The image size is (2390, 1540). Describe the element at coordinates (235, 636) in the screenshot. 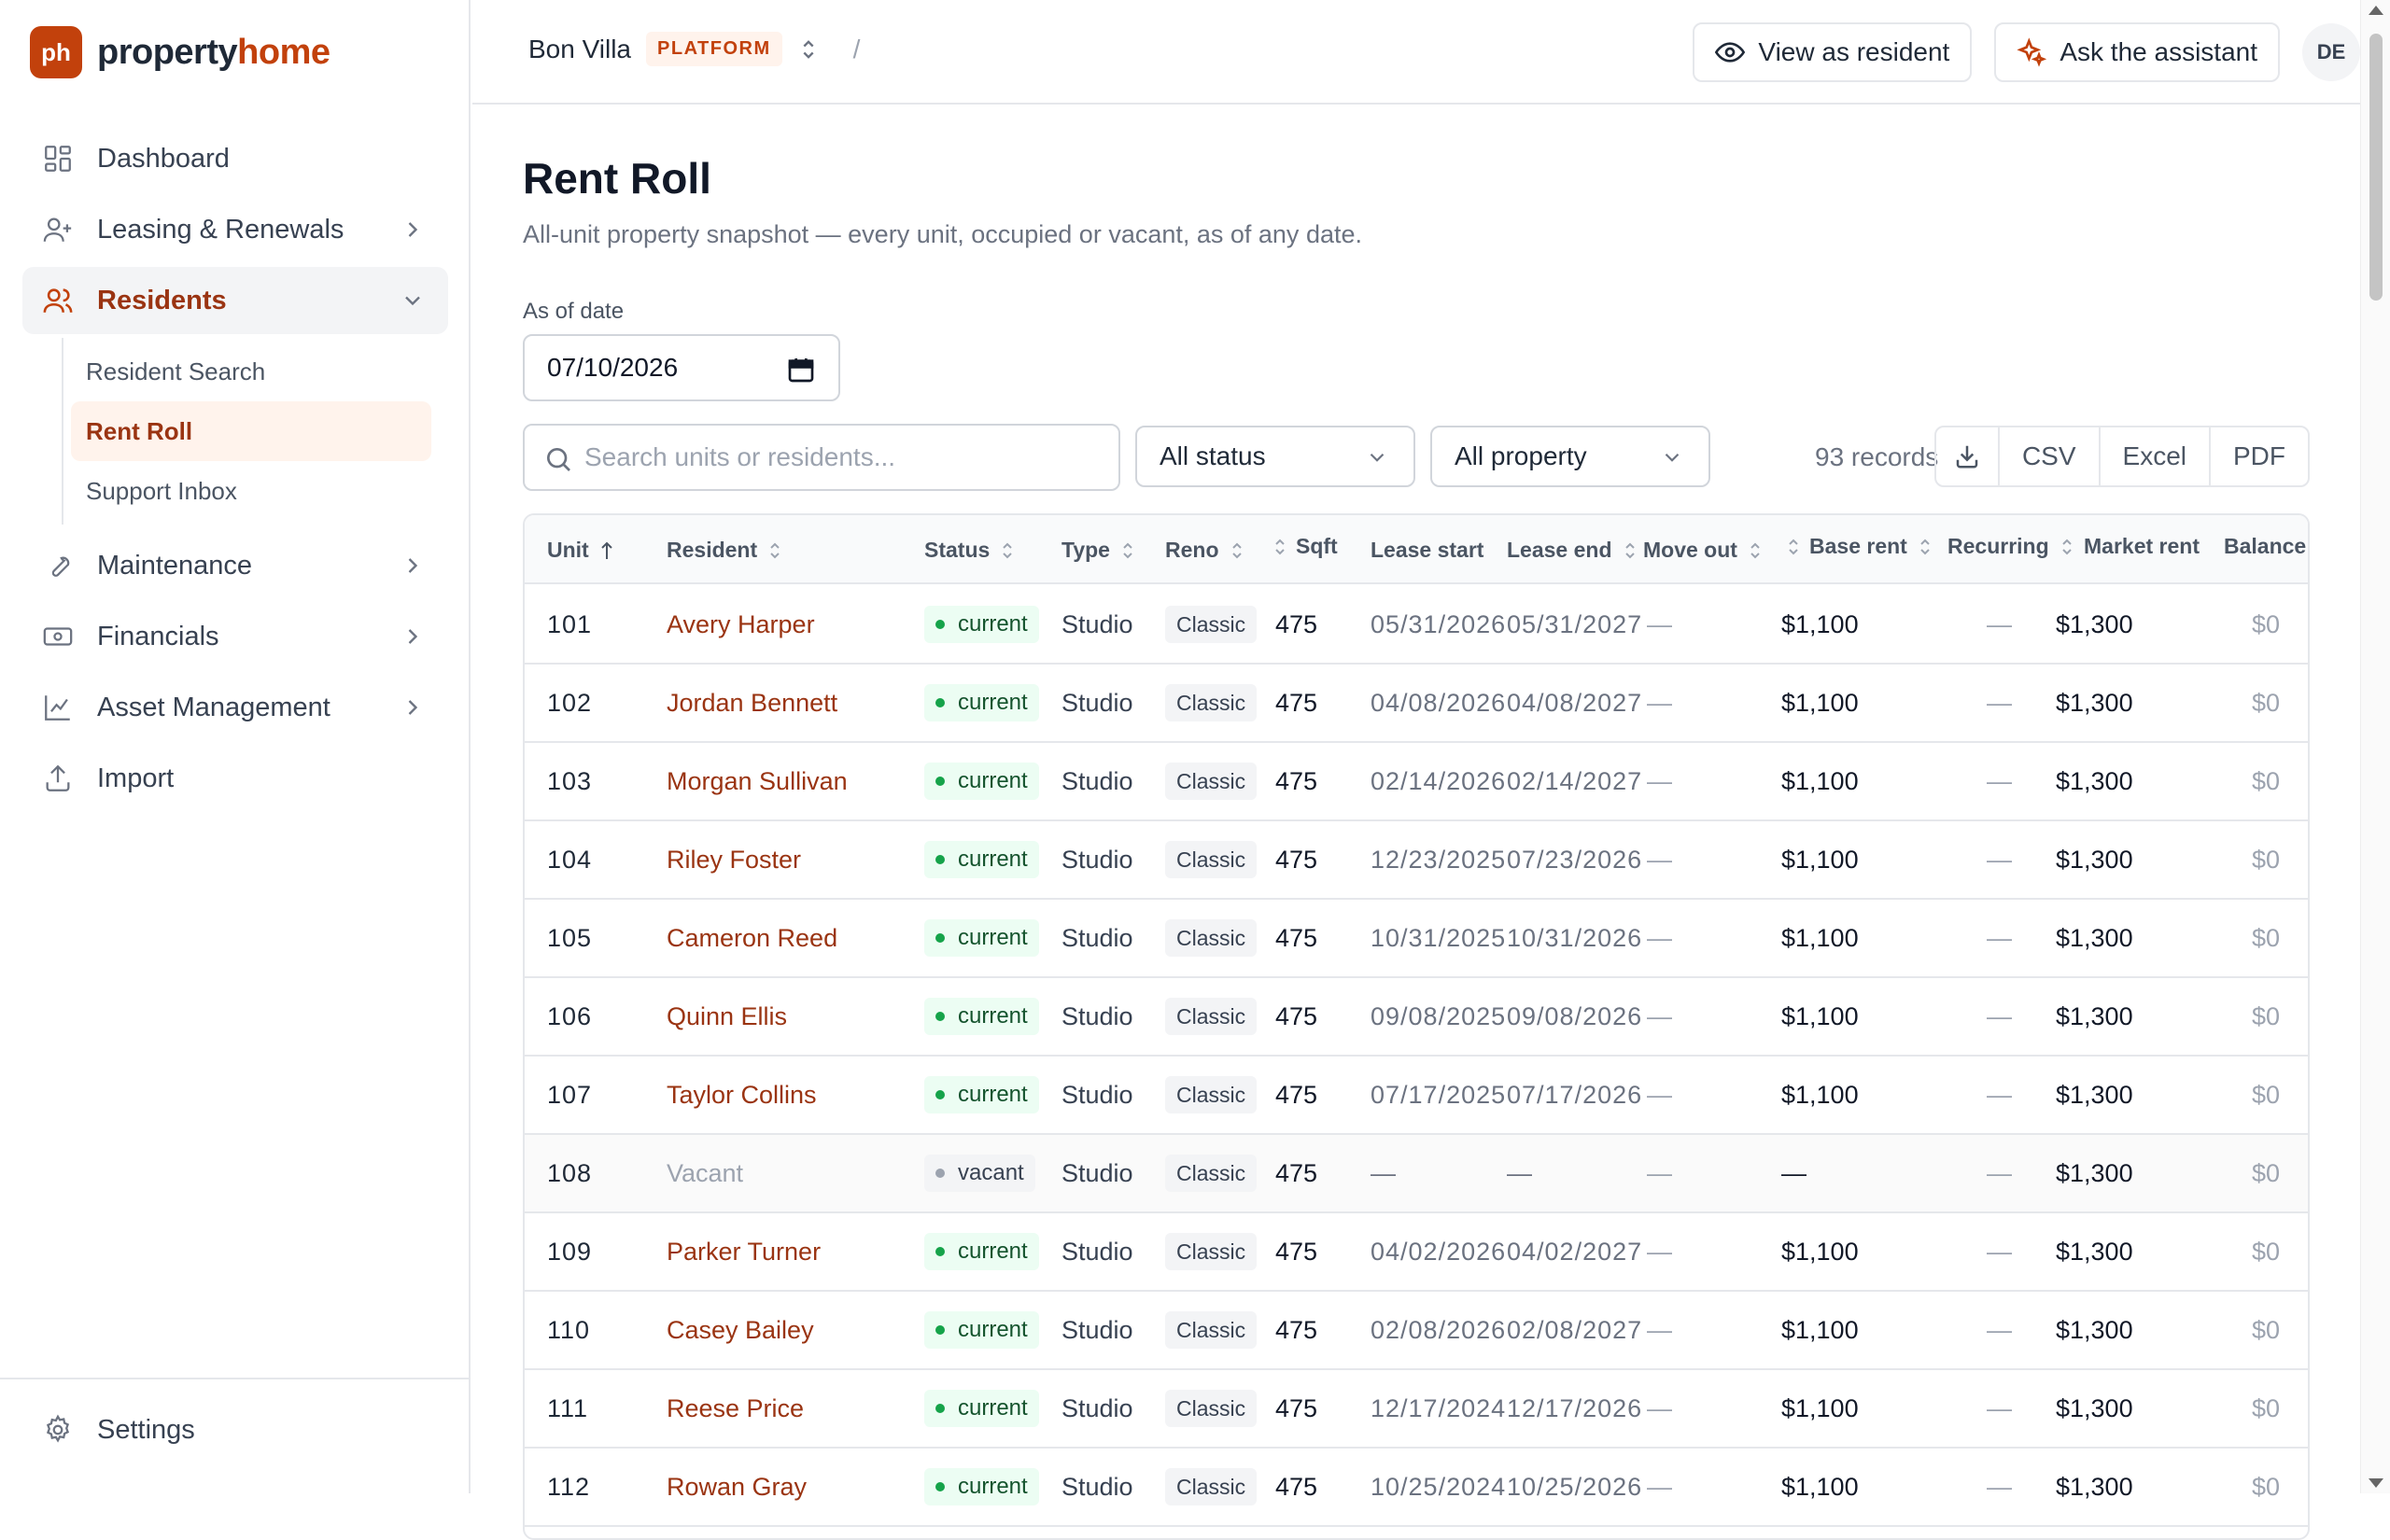

I see `sidebar-item-financials: Financials` at that location.